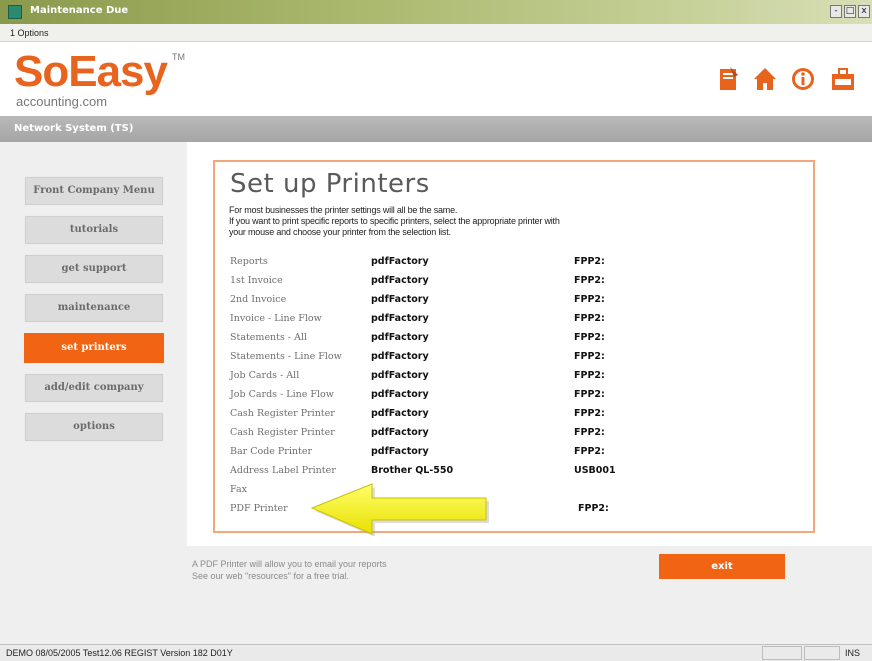 The image size is (872, 661). Describe the element at coordinates (94, 348) in the screenshot. I see `nav-set-printers: set printers` at that location.